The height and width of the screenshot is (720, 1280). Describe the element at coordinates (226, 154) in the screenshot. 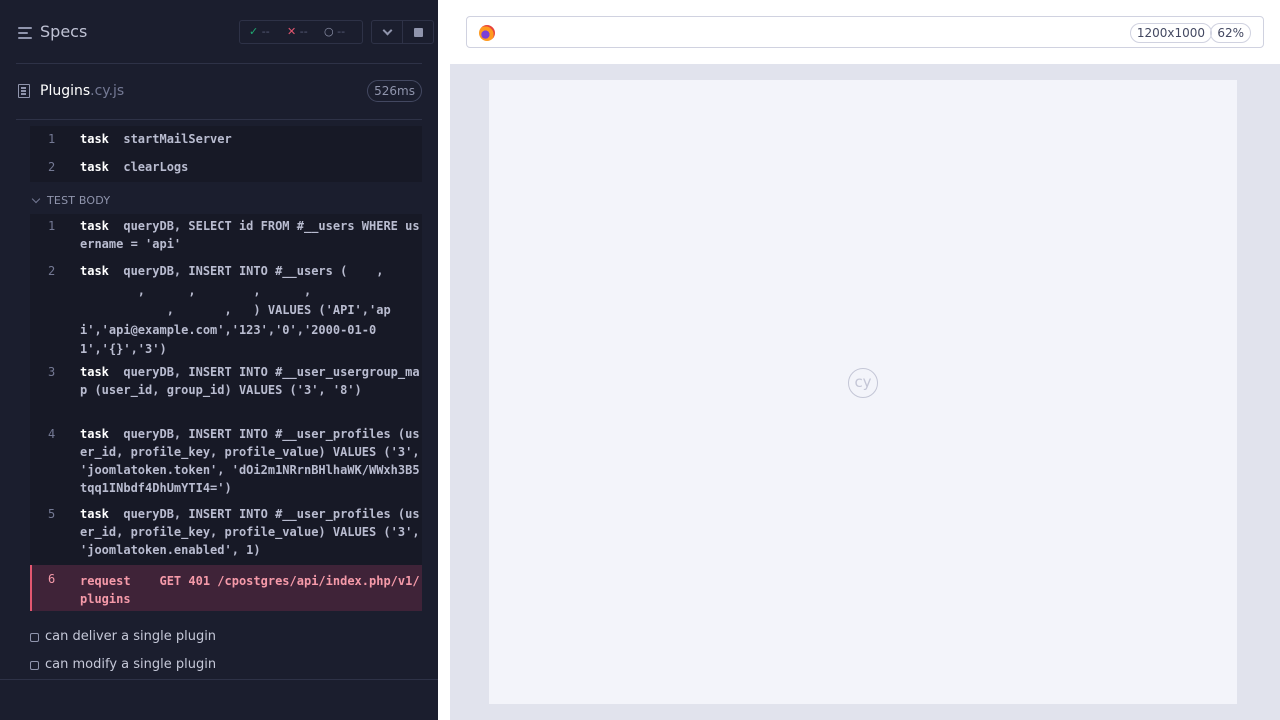

I see `hook-commands: 1 task startMailServer 2 task clearLogs` at that location.